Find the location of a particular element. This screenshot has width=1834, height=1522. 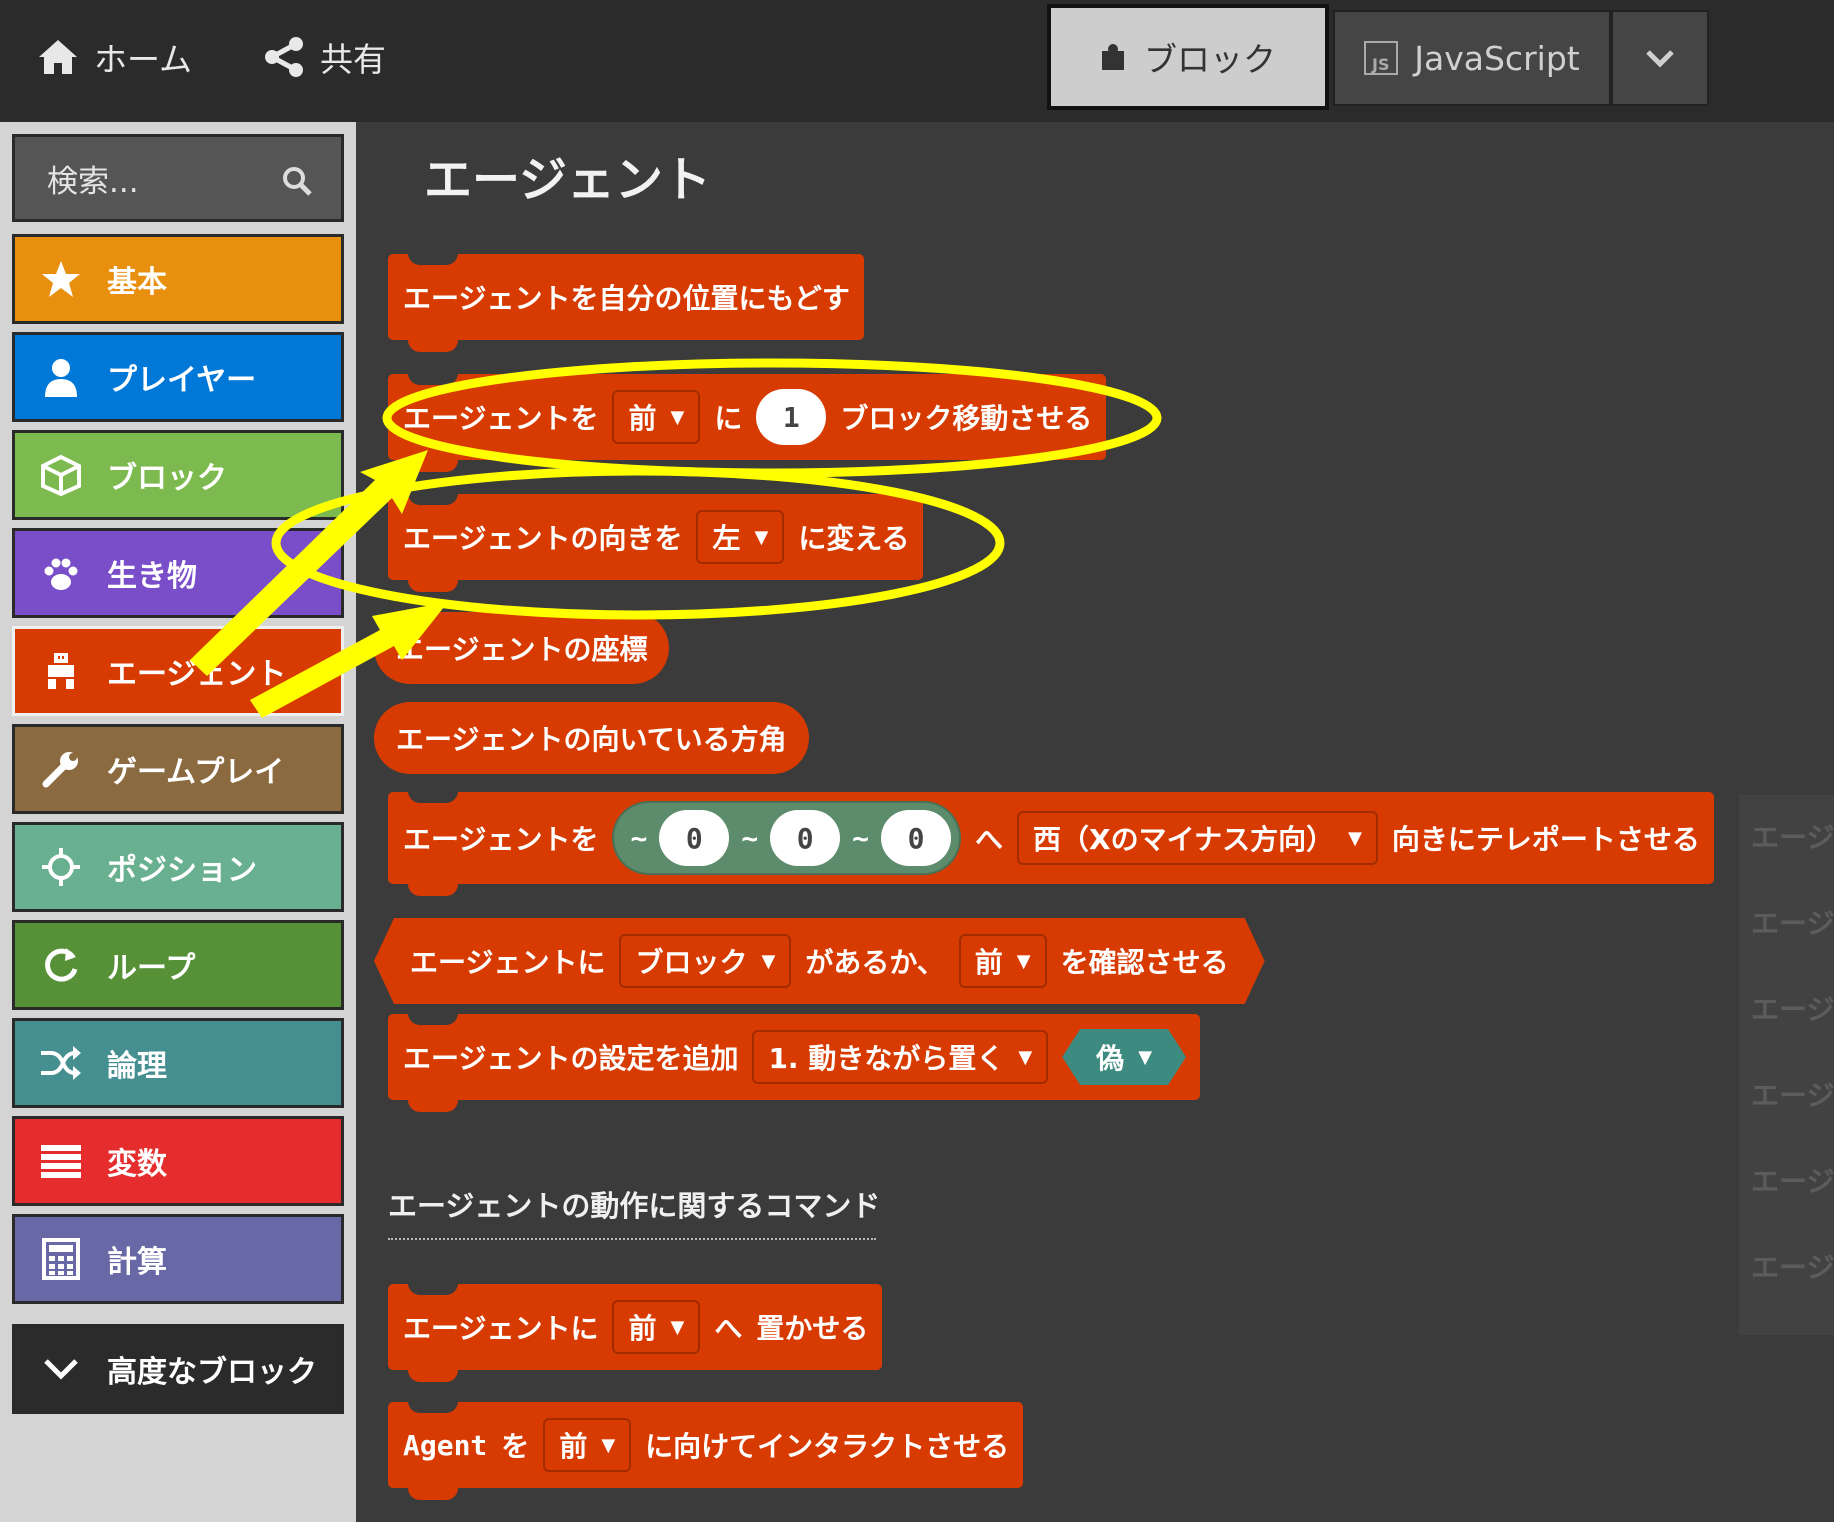

block-agent-detect: エージェントに ブロック ▼ があるか、 前 ▼ を確認させる is located at coordinates (819, 961).